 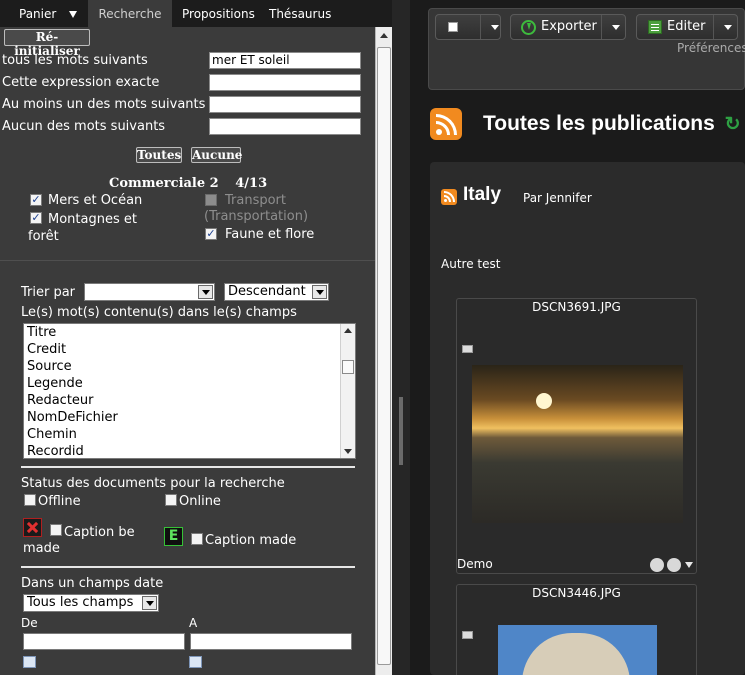 I want to click on sort-order-value: Descendant, so click(x=267, y=291).